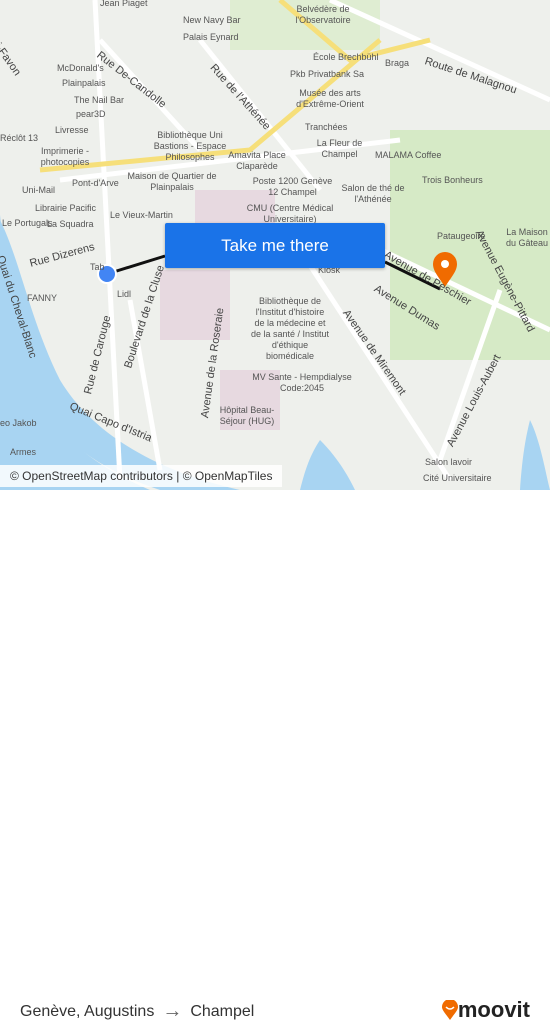  I want to click on take-me-there-button: Take me there, so click(275, 245).